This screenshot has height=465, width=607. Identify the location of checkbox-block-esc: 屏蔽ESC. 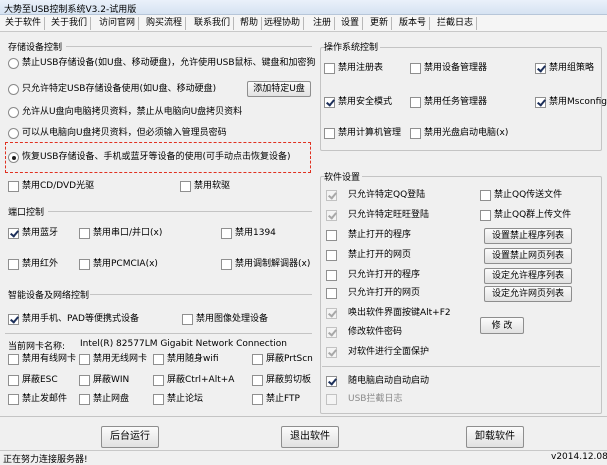
(33, 380).